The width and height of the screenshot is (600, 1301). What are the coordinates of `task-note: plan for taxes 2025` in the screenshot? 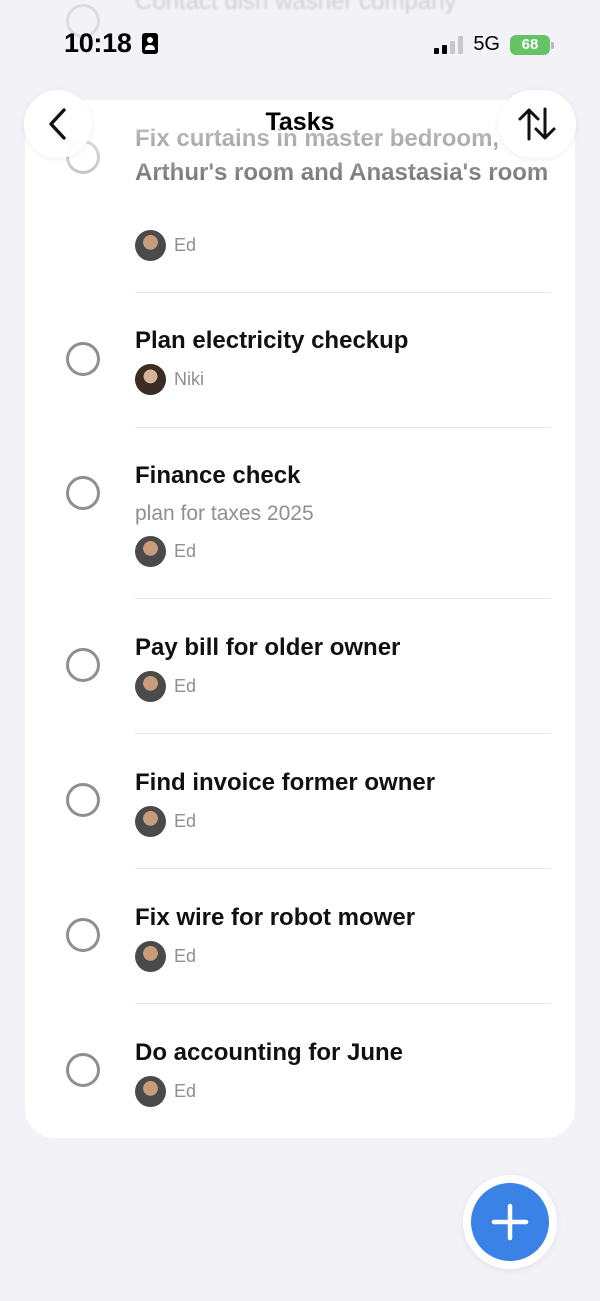 It's located at (224, 513).